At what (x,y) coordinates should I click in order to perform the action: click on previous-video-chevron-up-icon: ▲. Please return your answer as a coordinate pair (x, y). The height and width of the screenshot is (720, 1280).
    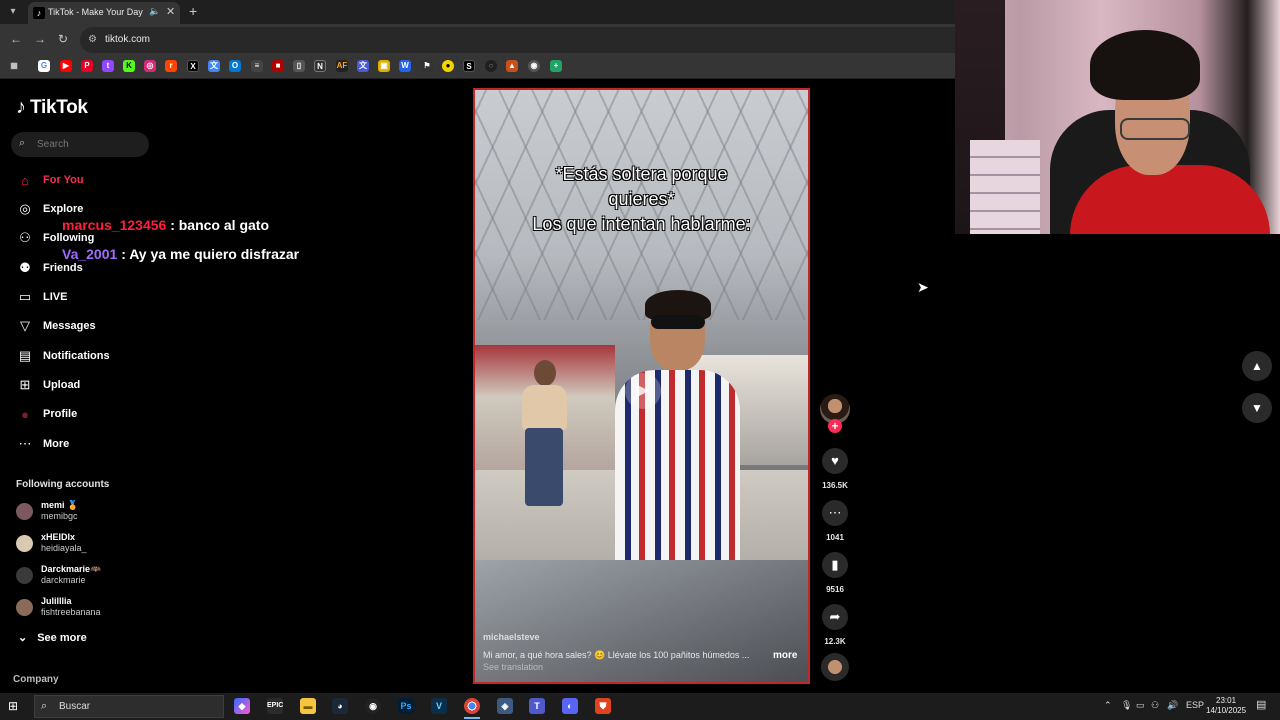
    Looking at the image, I should click on (1257, 366).